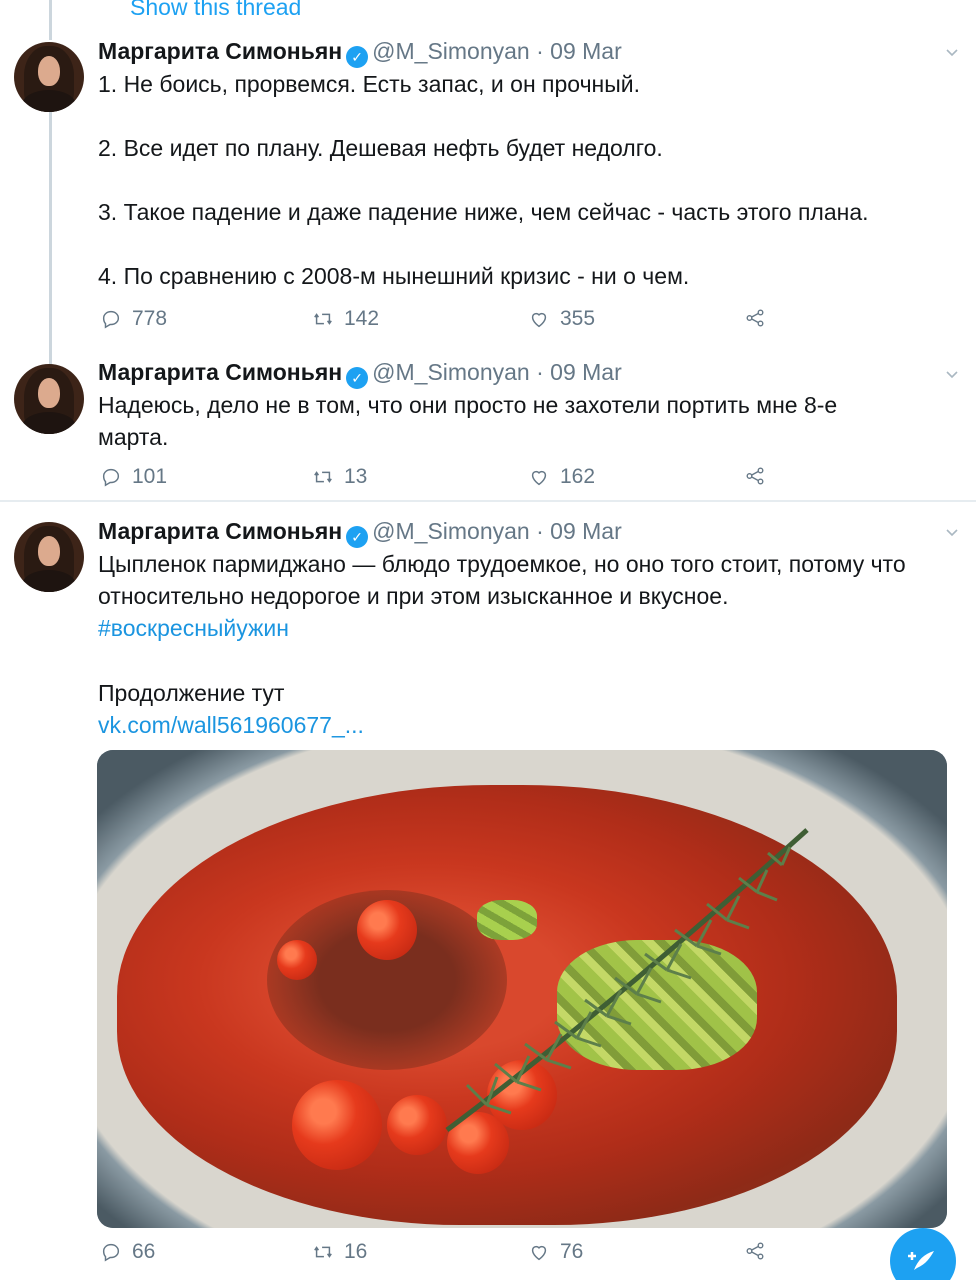  I want to click on divider, so click(488, 501).